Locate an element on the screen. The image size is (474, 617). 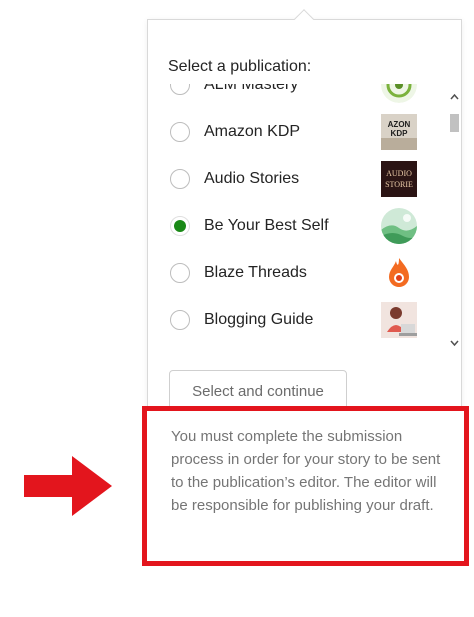
publication-label: ALM Mastery is located at coordinates (251, 88).